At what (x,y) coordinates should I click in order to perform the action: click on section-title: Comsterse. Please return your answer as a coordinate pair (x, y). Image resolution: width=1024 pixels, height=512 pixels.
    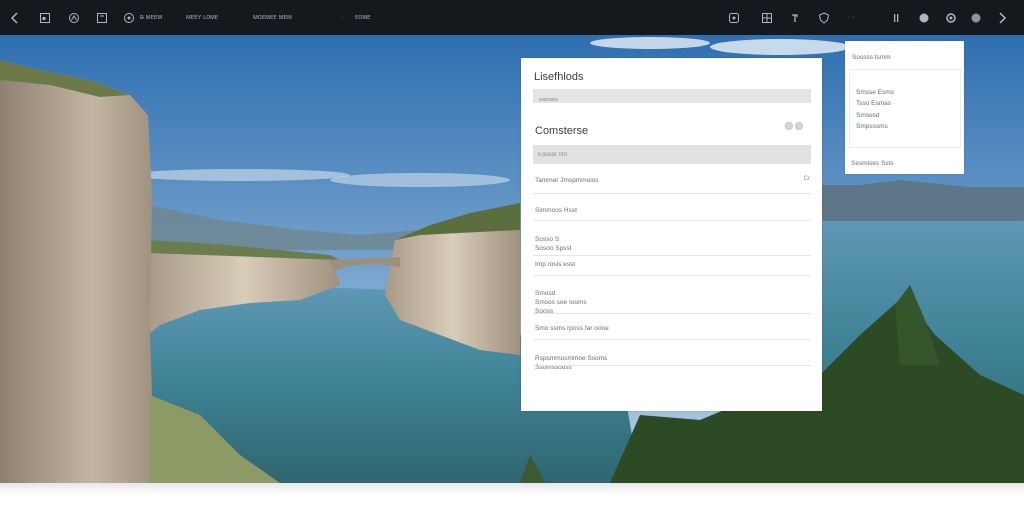
    Looking at the image, I should click on (562, 131).